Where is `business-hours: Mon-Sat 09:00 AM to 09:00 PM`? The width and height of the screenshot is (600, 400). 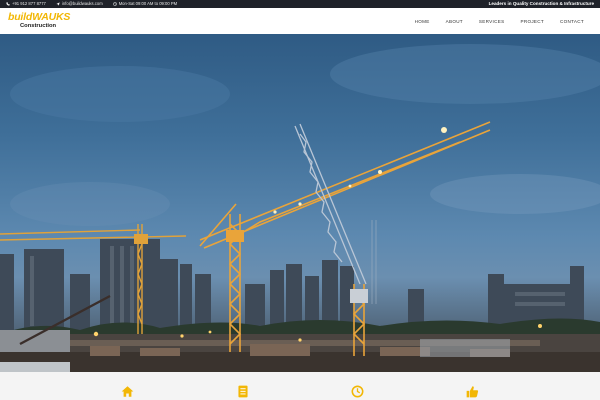 business-hours: Mon-Sat 09:00 AM to 09:00 PM is located at coordinates (145, 4).